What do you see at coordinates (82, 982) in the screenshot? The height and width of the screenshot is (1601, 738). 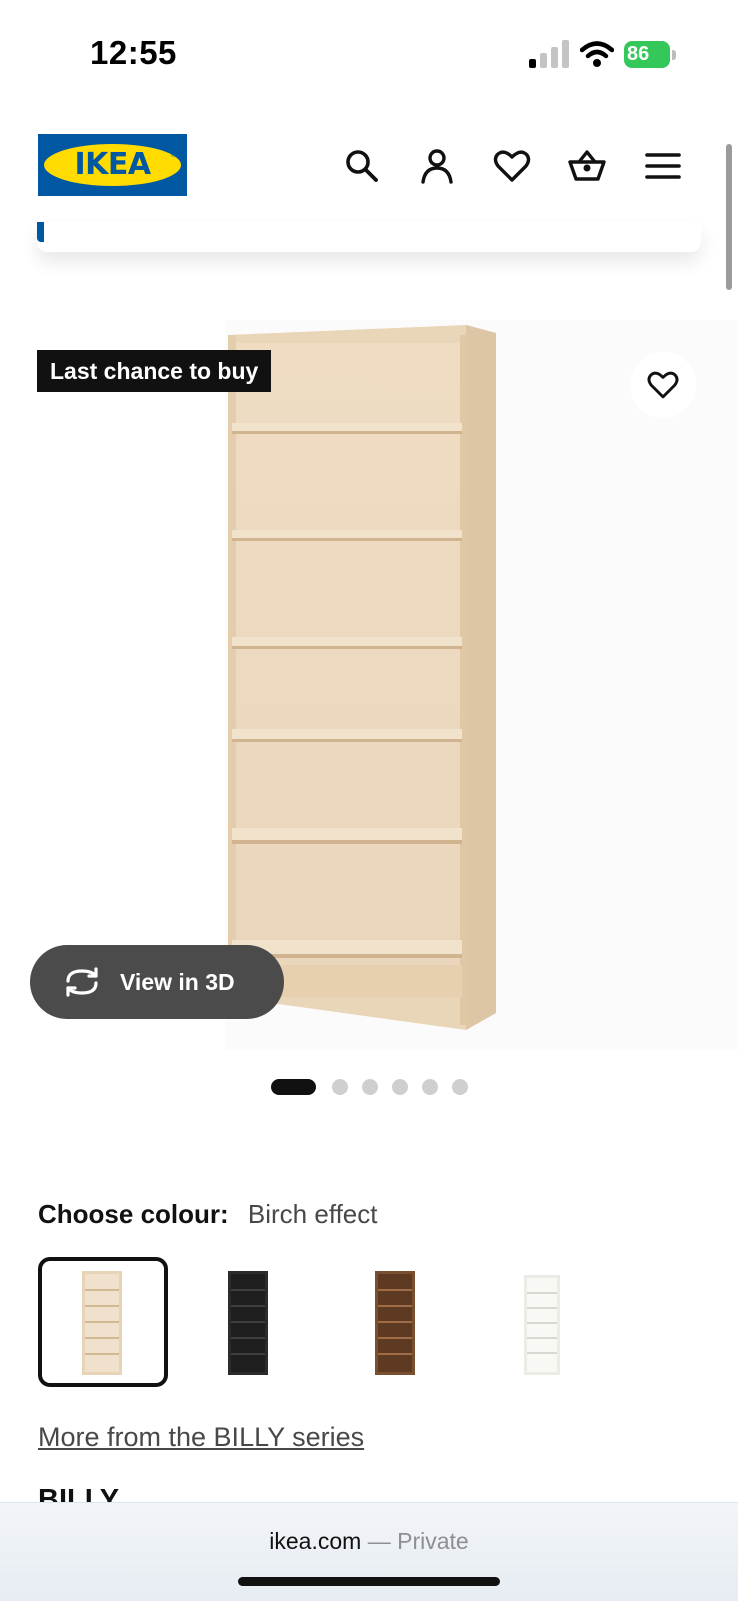 I see `rotate-3d-icon` at bounding box center [82, 982].